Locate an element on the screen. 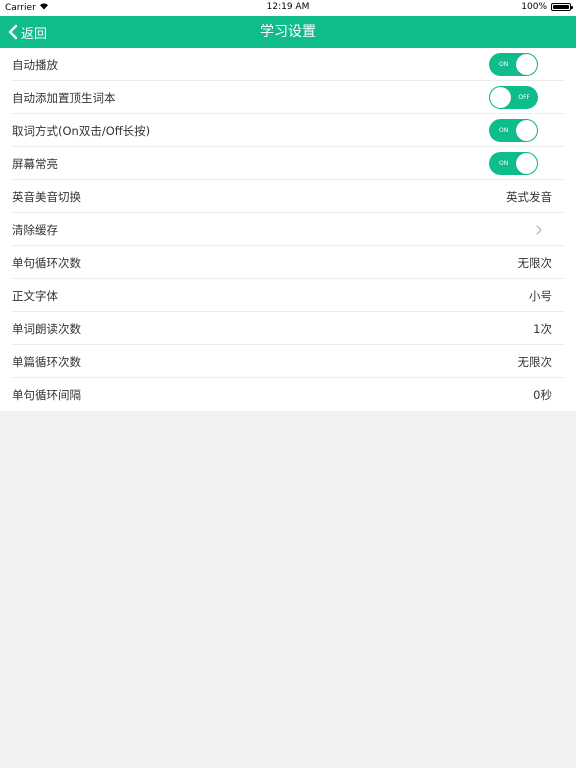 This screenshot has width=576, height=768. setting-label: 自动播放 is located at coordinates (35, 64).